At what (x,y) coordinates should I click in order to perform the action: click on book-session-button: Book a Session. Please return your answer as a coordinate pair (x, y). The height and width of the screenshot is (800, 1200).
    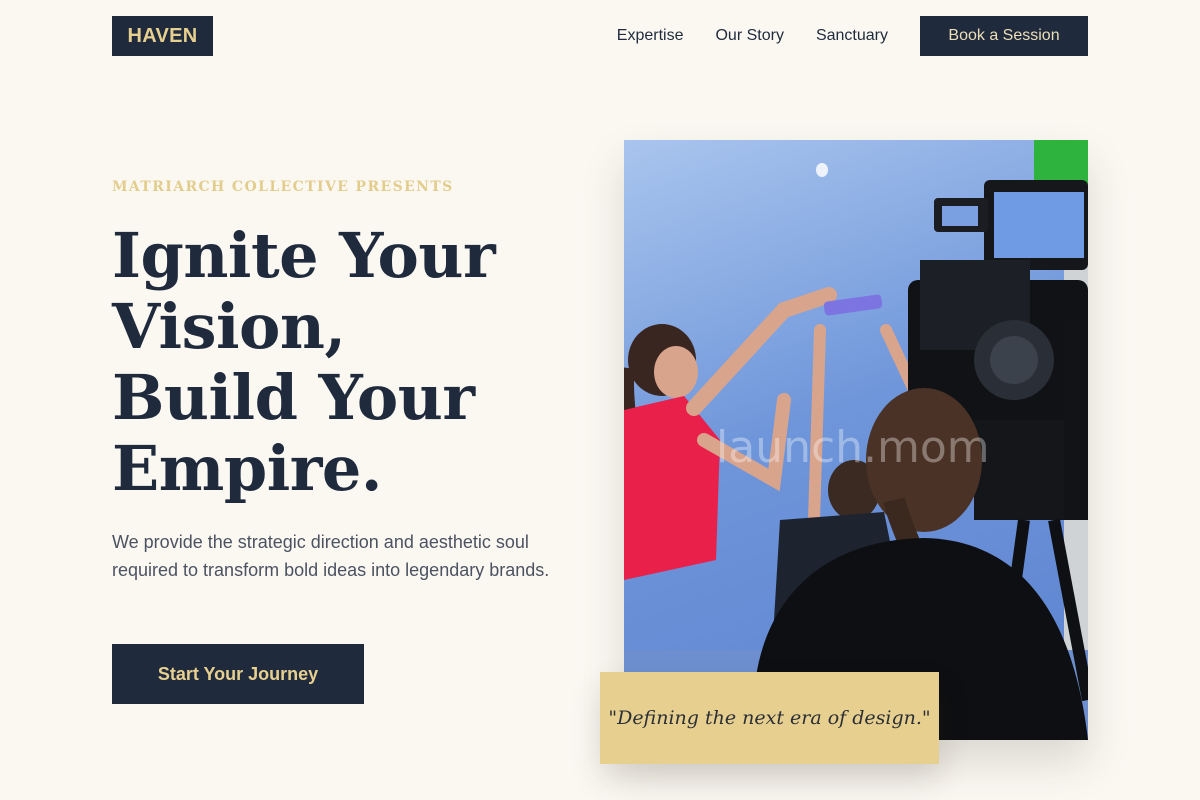
    Looking at the image, I should click on (1004, 36).